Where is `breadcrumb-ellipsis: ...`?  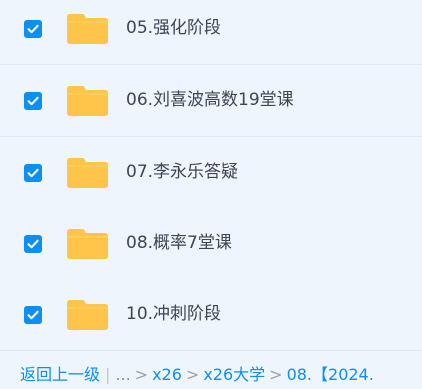
breadcrumb-ellipsis: ... is located at coordinates (122, 374).